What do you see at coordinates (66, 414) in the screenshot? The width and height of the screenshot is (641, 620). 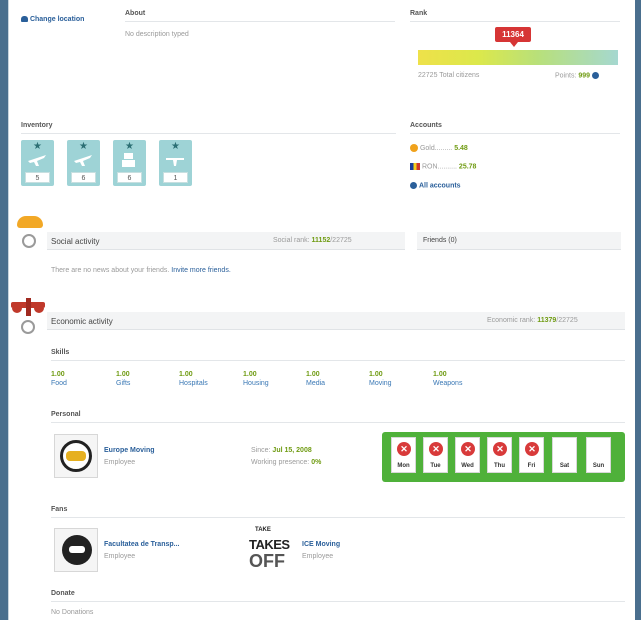 I see `personal-heading: Personal` at bounding box center [66, 414].